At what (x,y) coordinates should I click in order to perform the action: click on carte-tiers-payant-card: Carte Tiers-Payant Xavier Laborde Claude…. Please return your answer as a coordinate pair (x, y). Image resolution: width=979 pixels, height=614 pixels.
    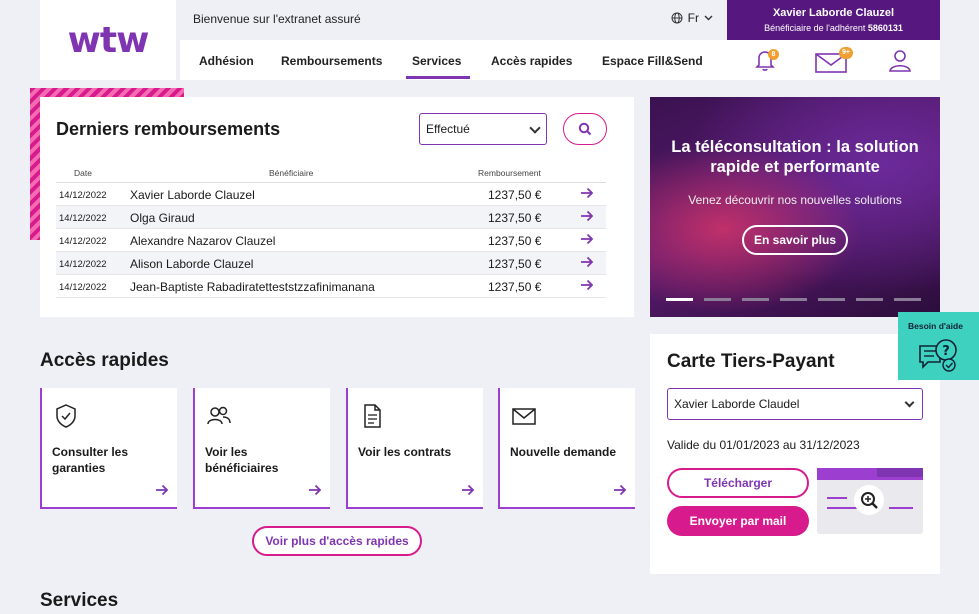
    Looking at the image, I should click on (795, 454).